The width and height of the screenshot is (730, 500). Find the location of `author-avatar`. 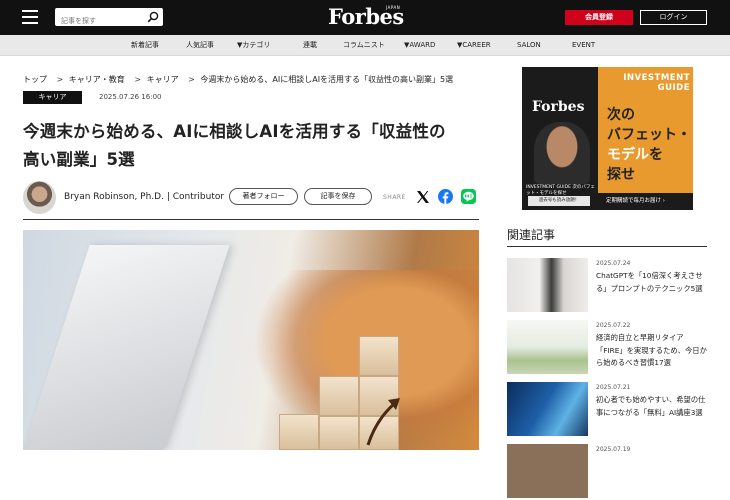

author-avatar is located at coordinates (39, 197).